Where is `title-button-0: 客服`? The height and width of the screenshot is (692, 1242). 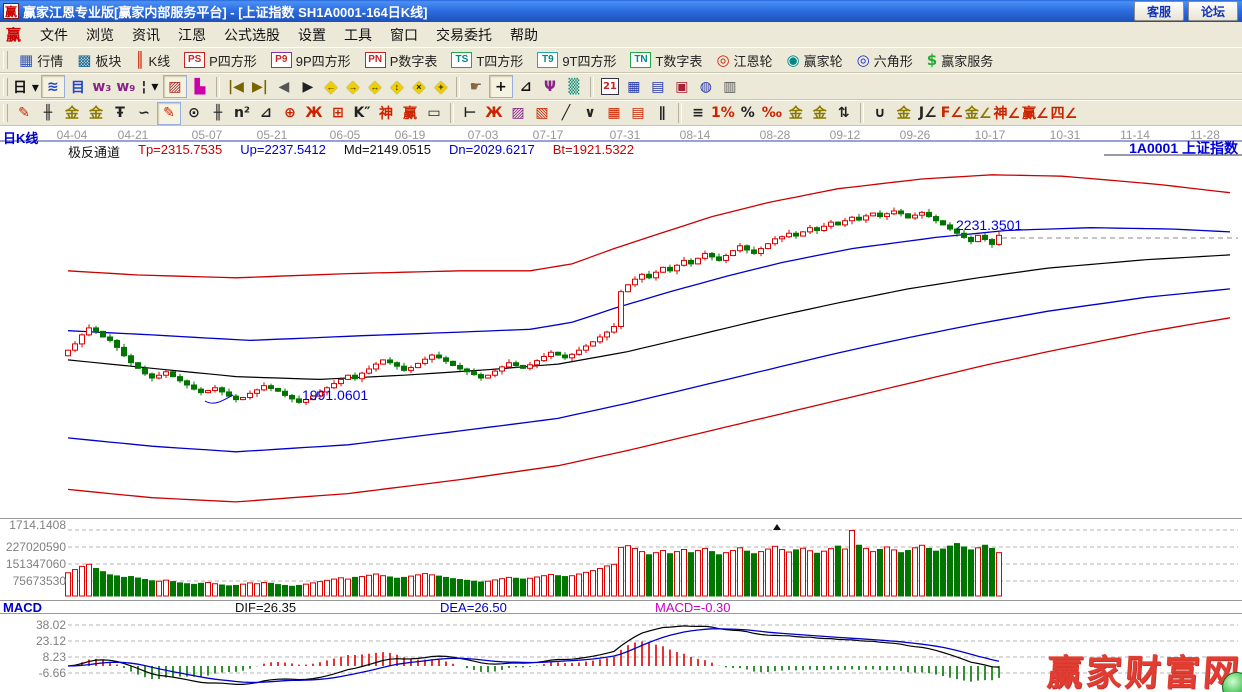
title-button-0: 客服 is located at coordinates (1159, 11).